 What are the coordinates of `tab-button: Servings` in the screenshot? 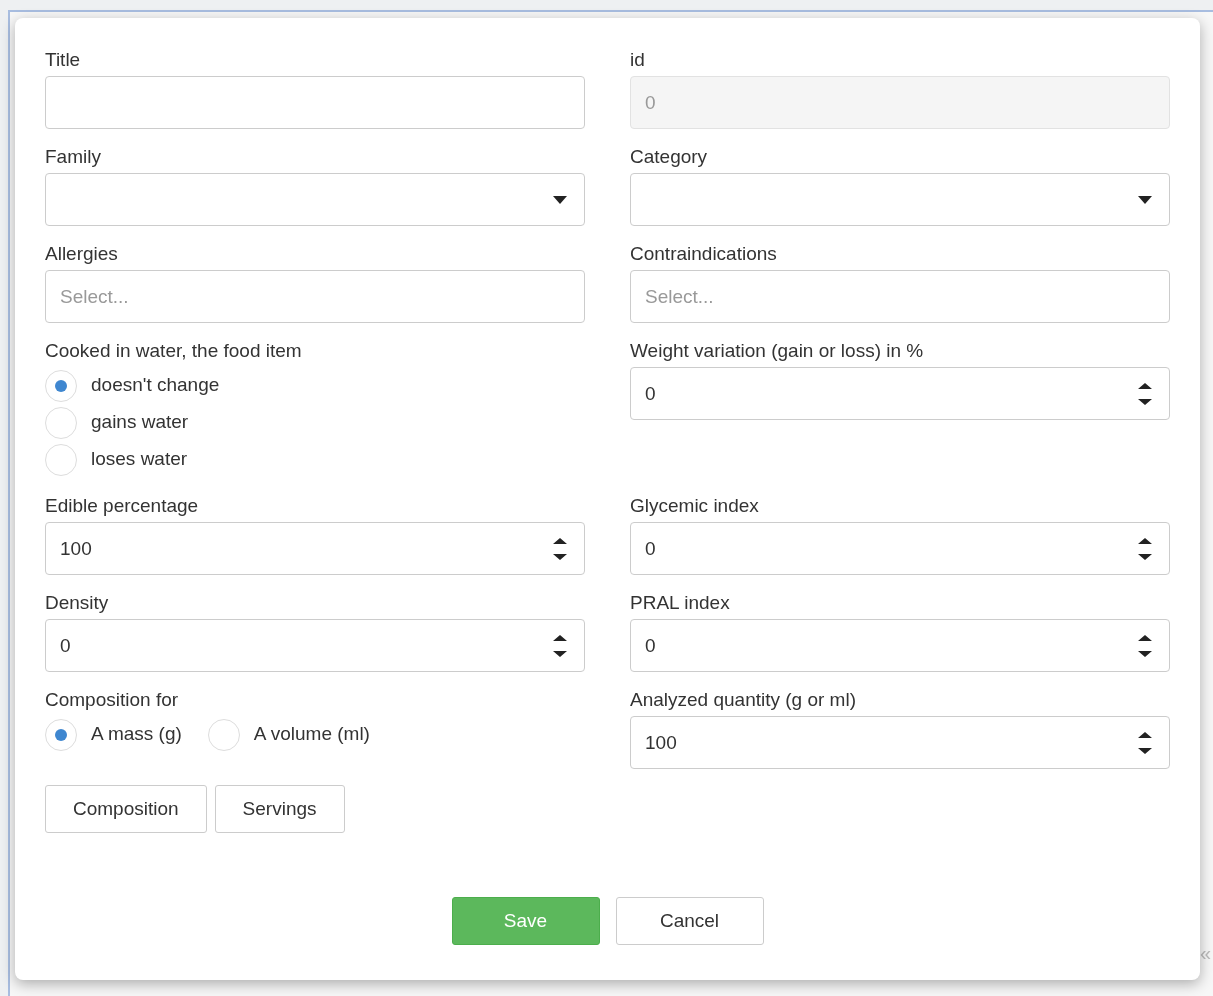 It's located at (279, 809).